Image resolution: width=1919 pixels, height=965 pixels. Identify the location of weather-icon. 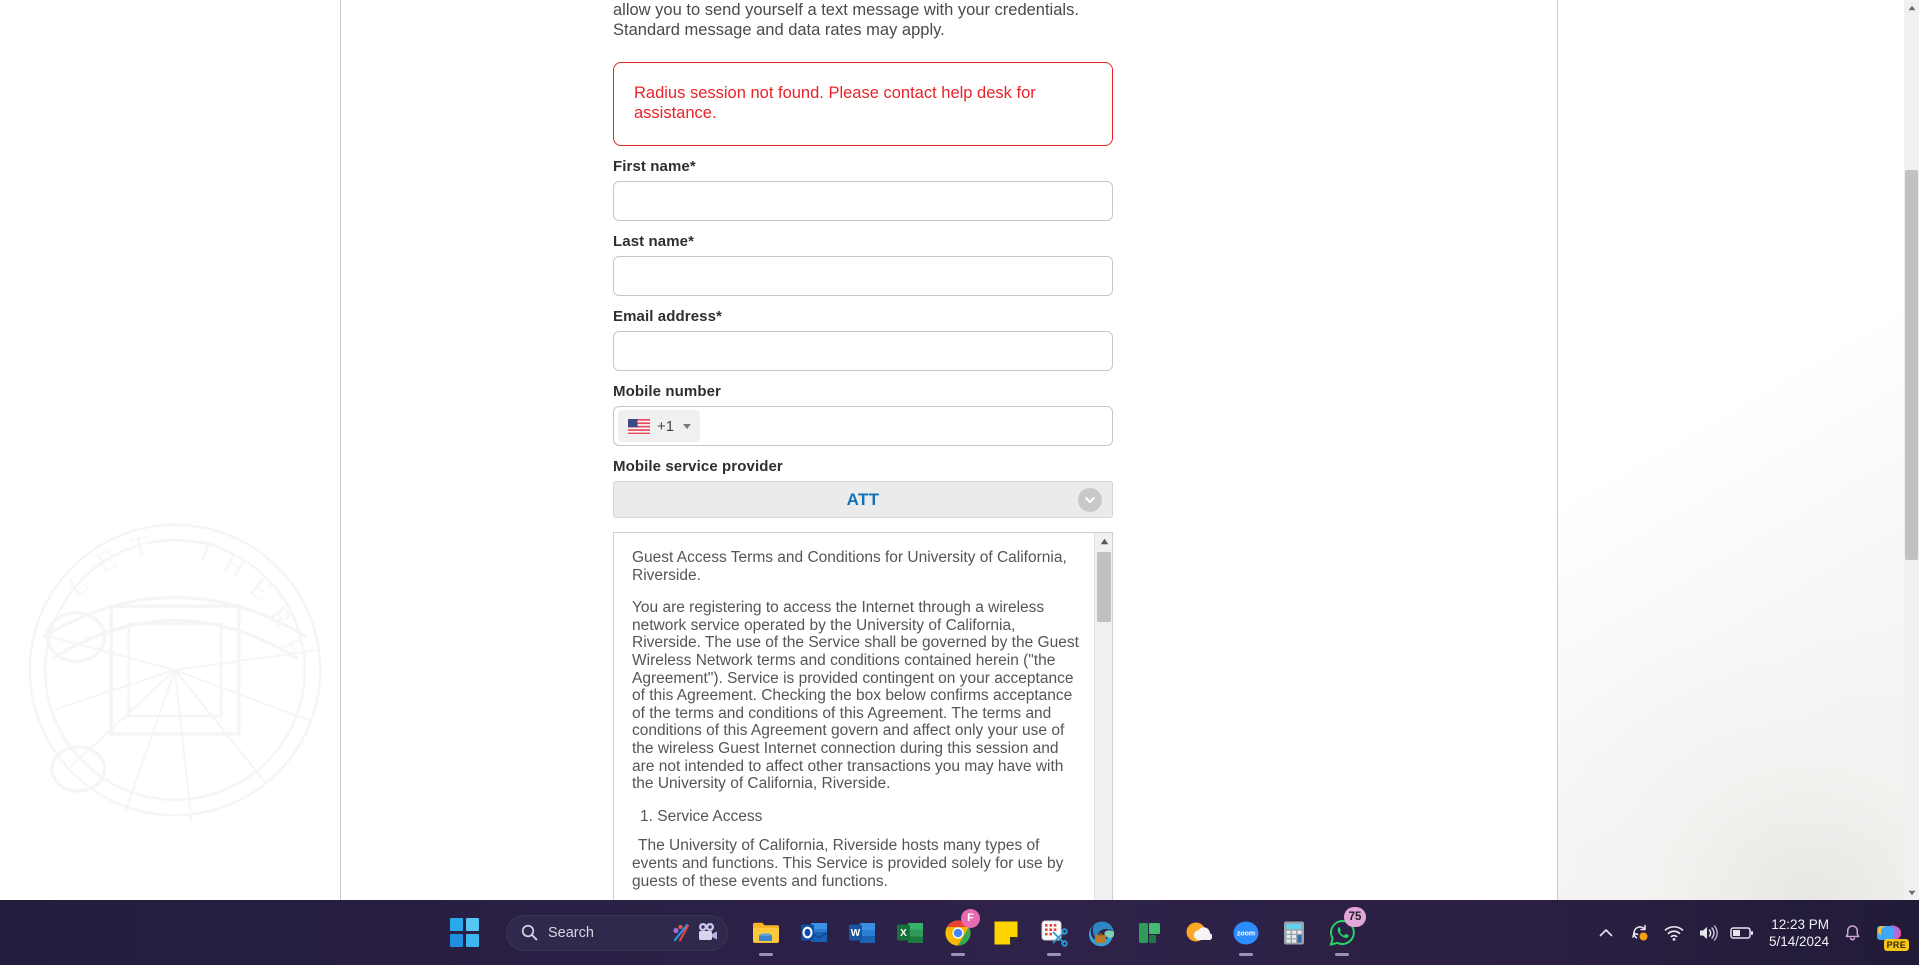
(1199, 931).